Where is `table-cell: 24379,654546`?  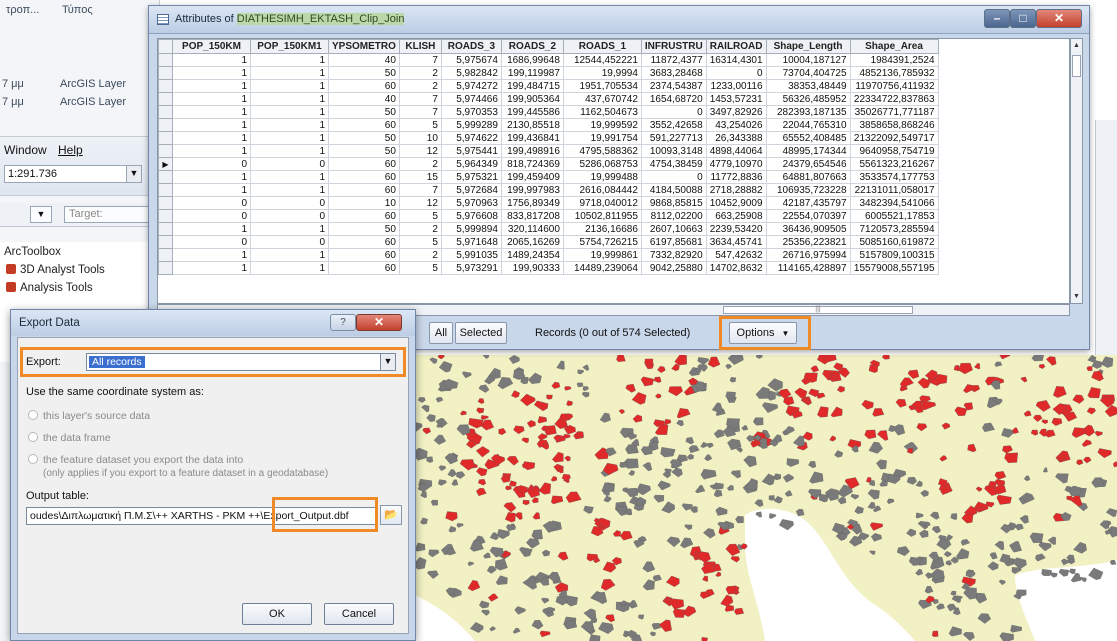 table-cell: 24379,654546 is located at coordinates (808, 164).